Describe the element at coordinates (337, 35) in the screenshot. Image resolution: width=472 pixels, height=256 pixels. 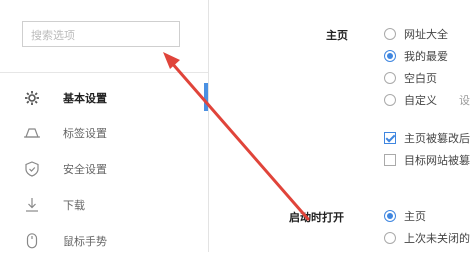
I see `homepage-section-title: 主页` at that location.